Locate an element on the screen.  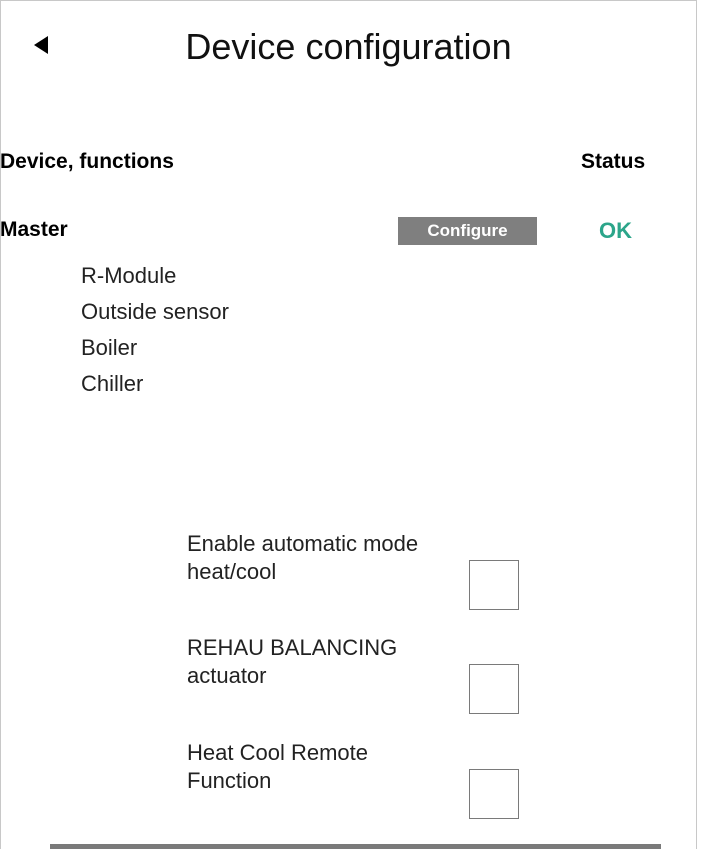
page-title: Device configuration is located at coordinates (348, 46).